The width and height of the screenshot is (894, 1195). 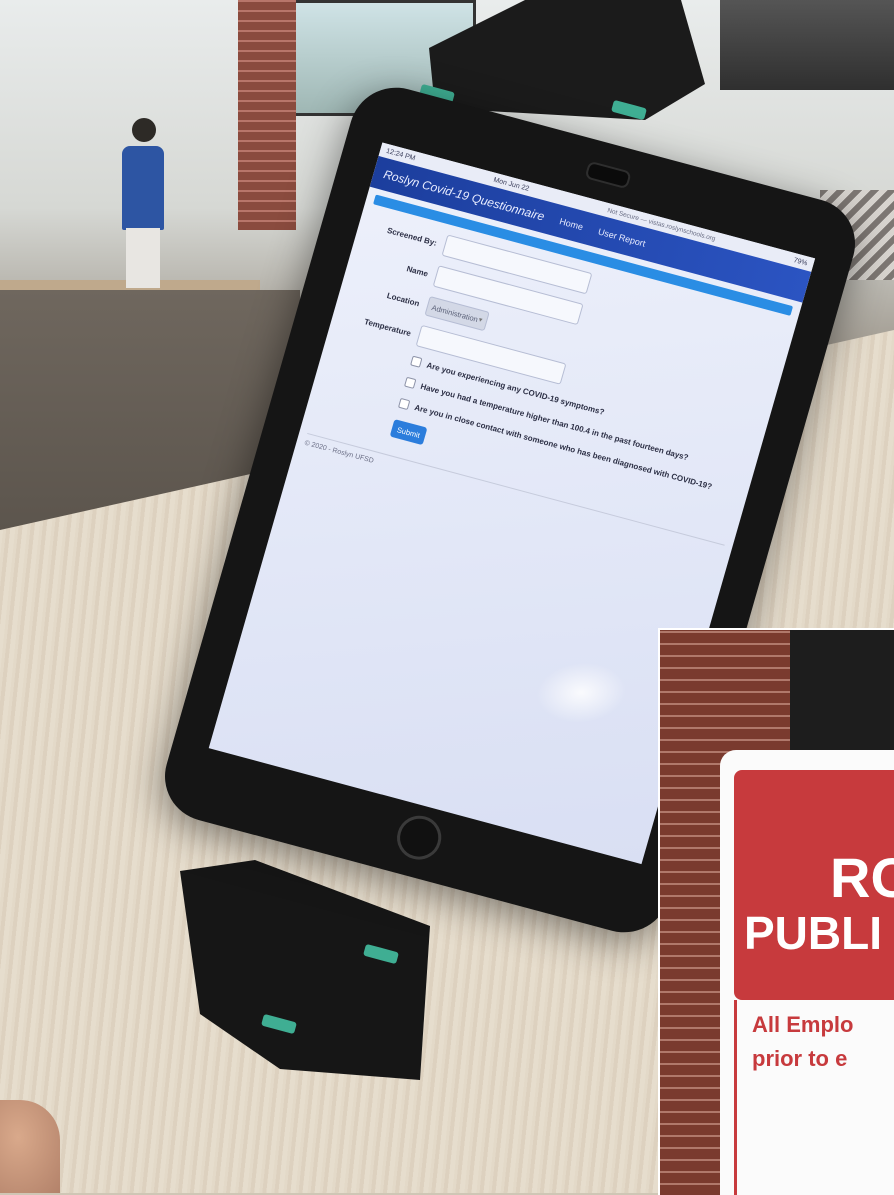 I want to click on person-body, so click(x=143, y=188).